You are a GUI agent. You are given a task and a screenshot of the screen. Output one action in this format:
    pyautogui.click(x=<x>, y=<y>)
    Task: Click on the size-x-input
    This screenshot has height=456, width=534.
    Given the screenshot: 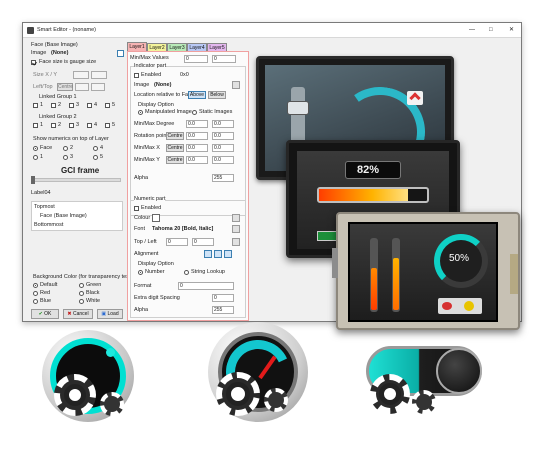 What is the action you would take?
    pyautogui.click(x=81, y=75)
    